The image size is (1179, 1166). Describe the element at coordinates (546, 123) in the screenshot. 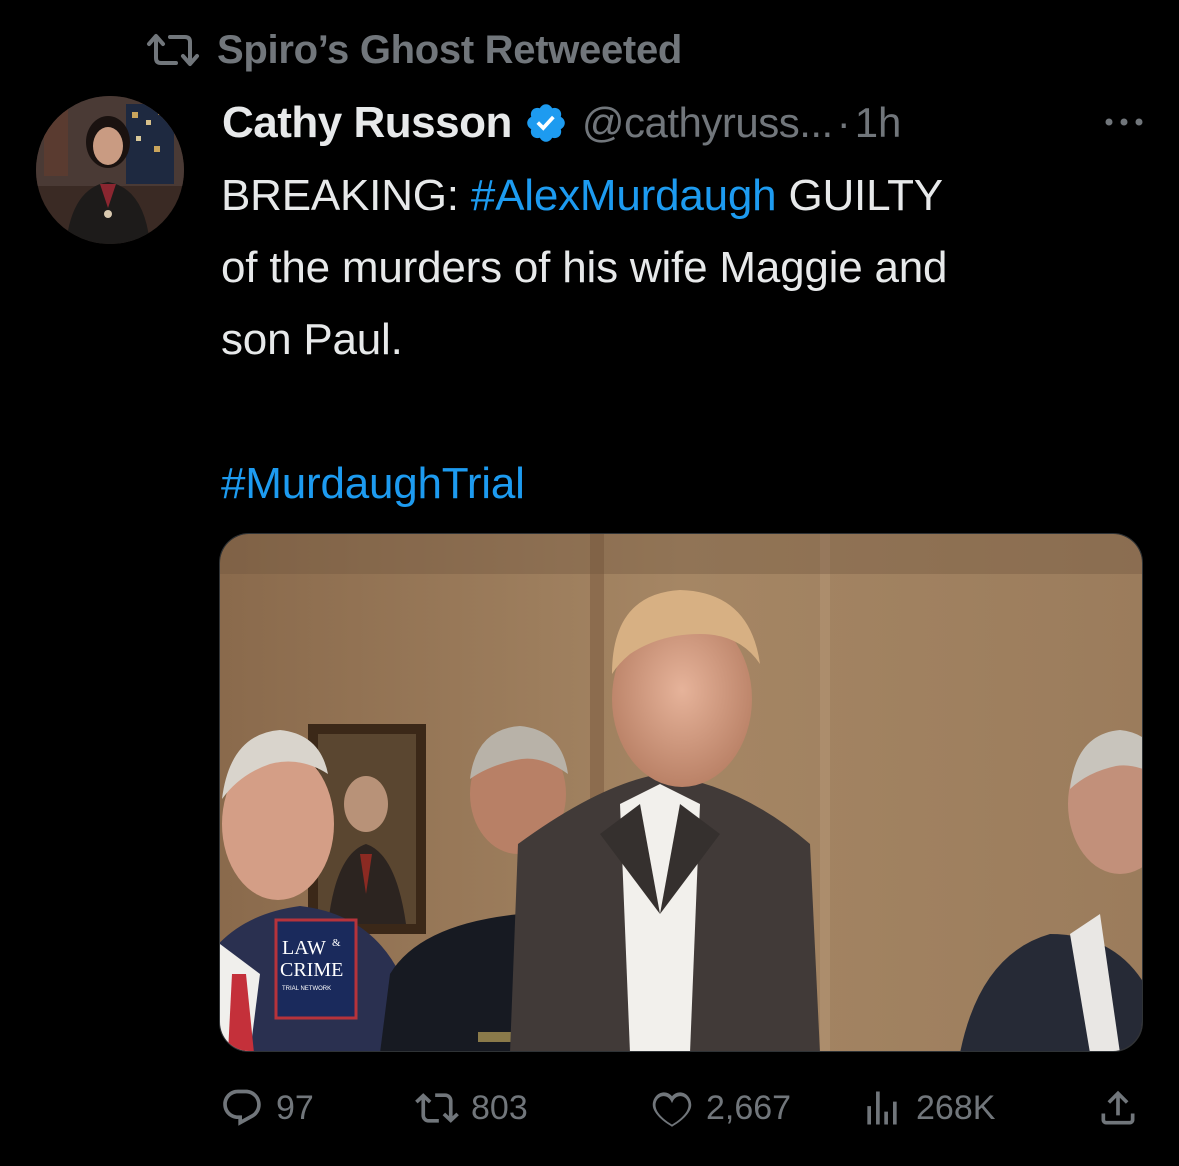

I see `verified-badge-icon` at that location.